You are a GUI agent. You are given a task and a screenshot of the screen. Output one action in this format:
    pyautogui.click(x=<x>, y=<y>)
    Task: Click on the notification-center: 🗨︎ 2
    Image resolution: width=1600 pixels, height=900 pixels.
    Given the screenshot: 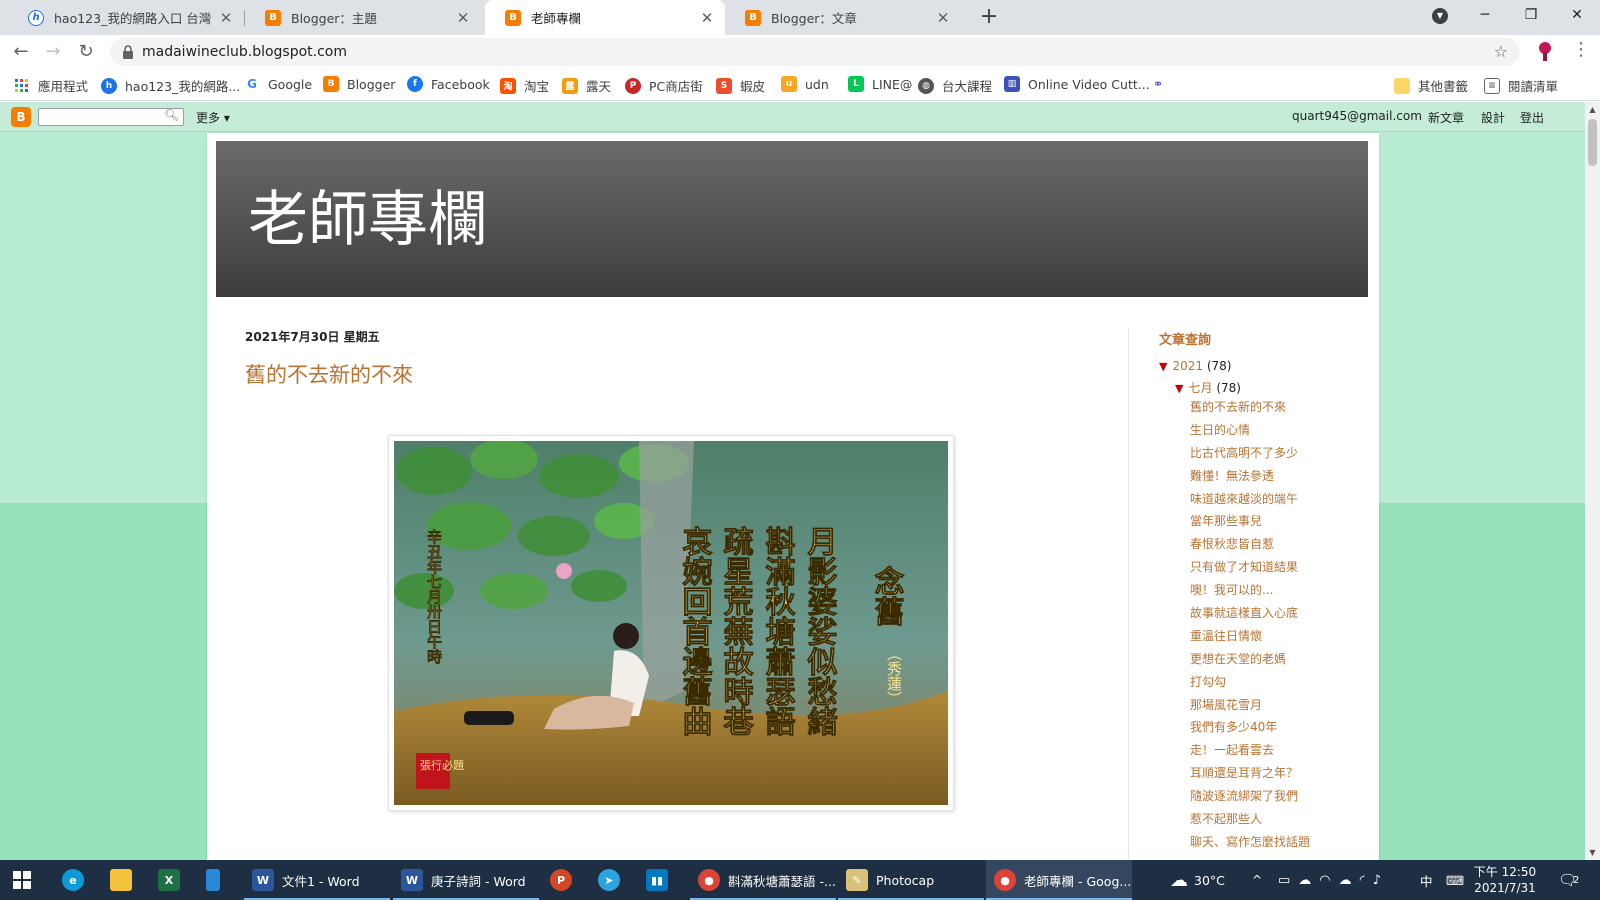 What is the action you would take?
    pyautogui.click(x=1568, y=880)
    